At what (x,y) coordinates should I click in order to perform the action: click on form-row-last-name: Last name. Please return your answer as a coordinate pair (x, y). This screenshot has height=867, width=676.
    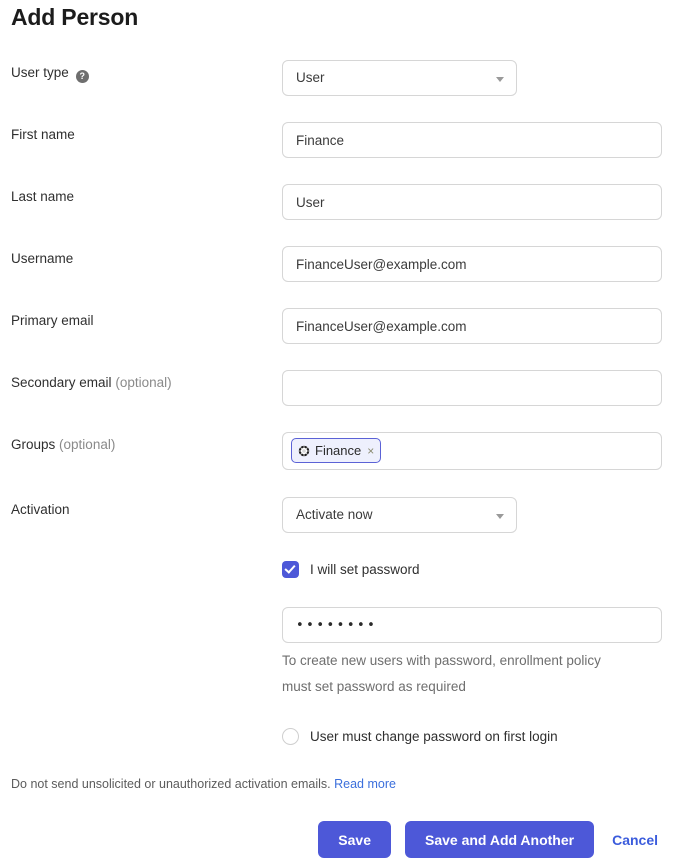
    Looking at the image, I should click on (338, 205).